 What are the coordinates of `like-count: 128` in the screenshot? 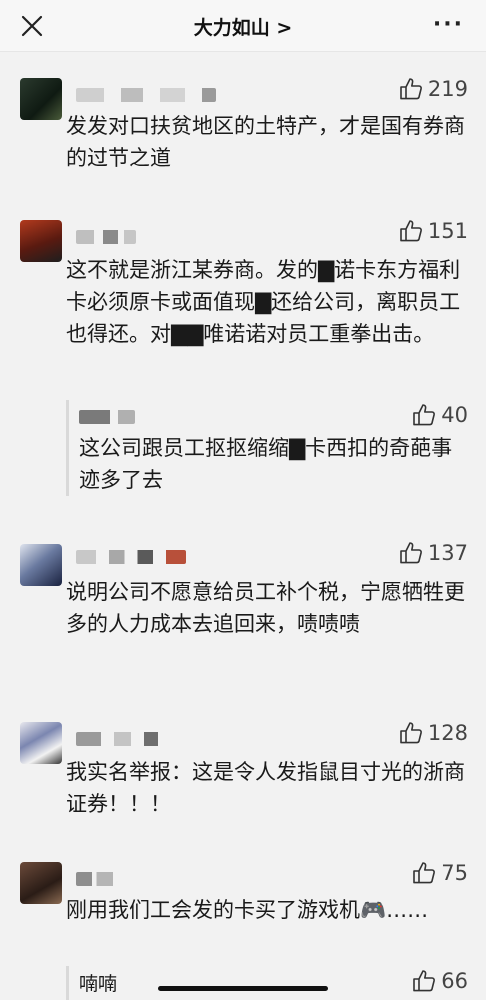 It's located at (447, 733).